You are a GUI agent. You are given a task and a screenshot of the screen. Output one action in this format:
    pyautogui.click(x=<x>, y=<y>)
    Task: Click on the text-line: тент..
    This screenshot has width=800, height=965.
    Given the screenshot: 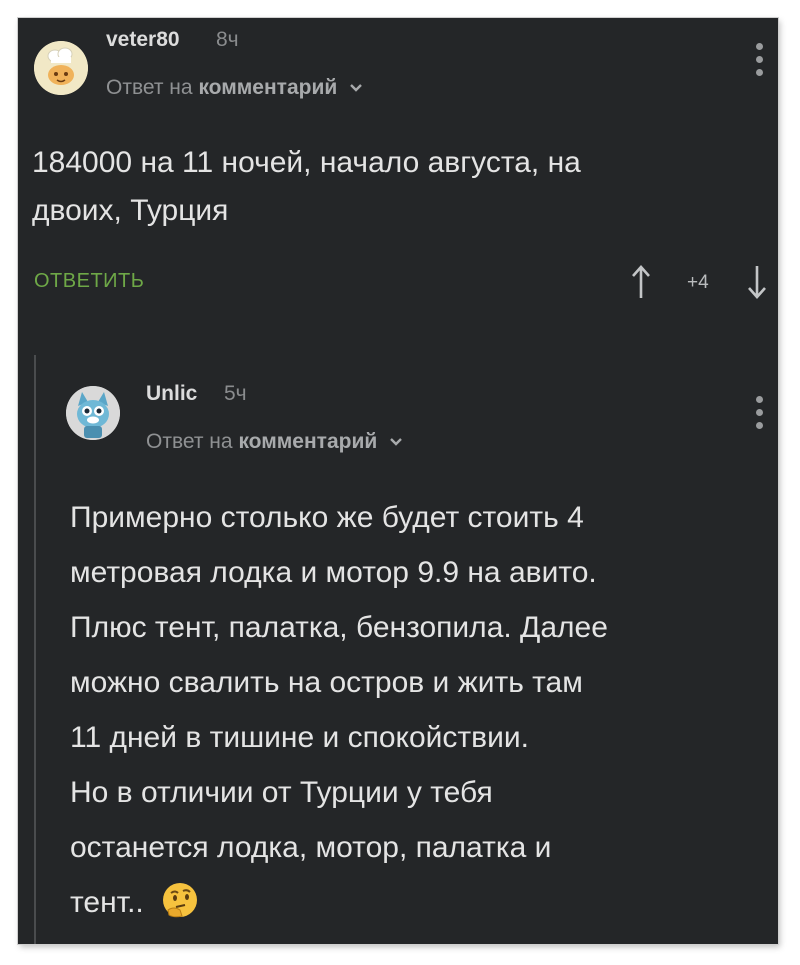 What is the action you would take?
    pyautogui.click(x=107, y=902)
    